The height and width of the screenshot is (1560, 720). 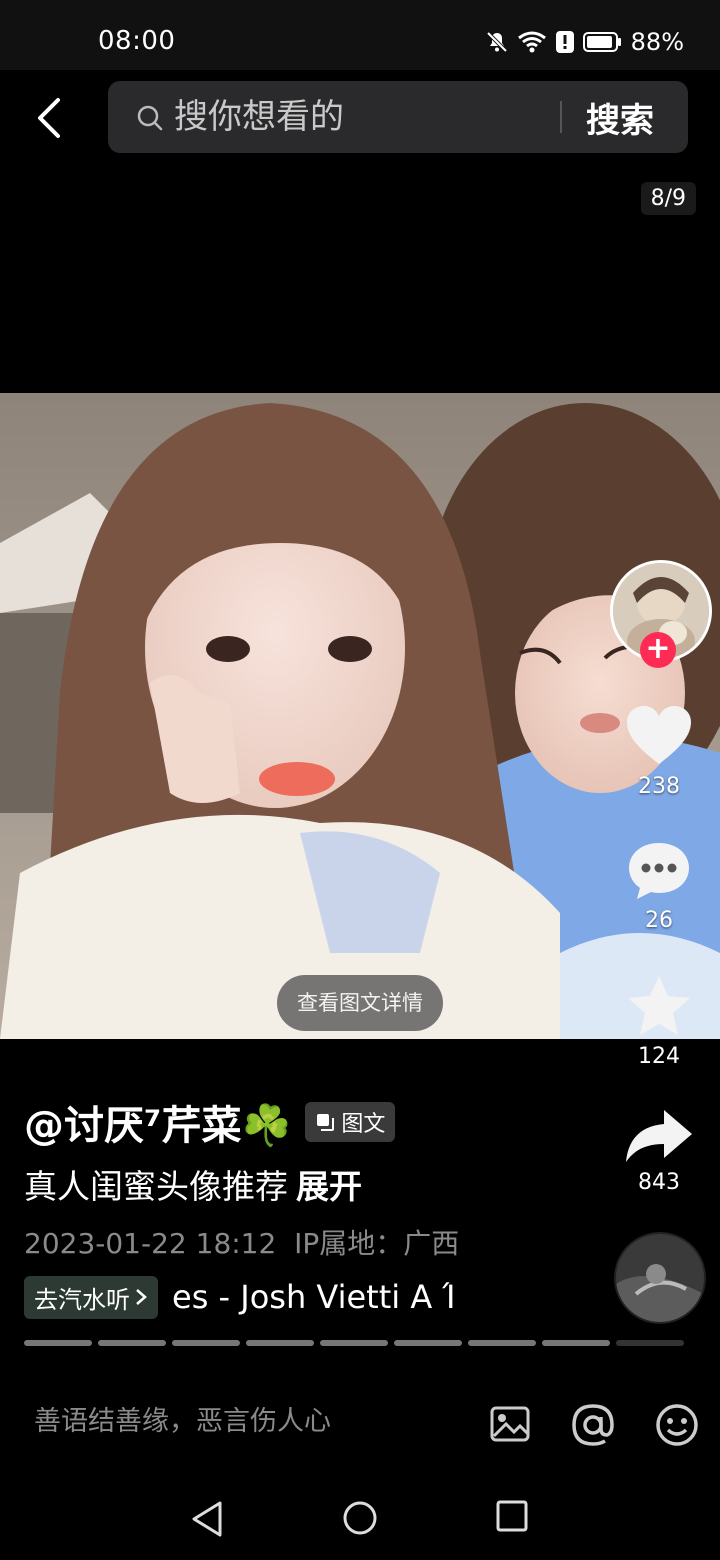 I want to click on wifi-icon, so click(x=531, y=42).